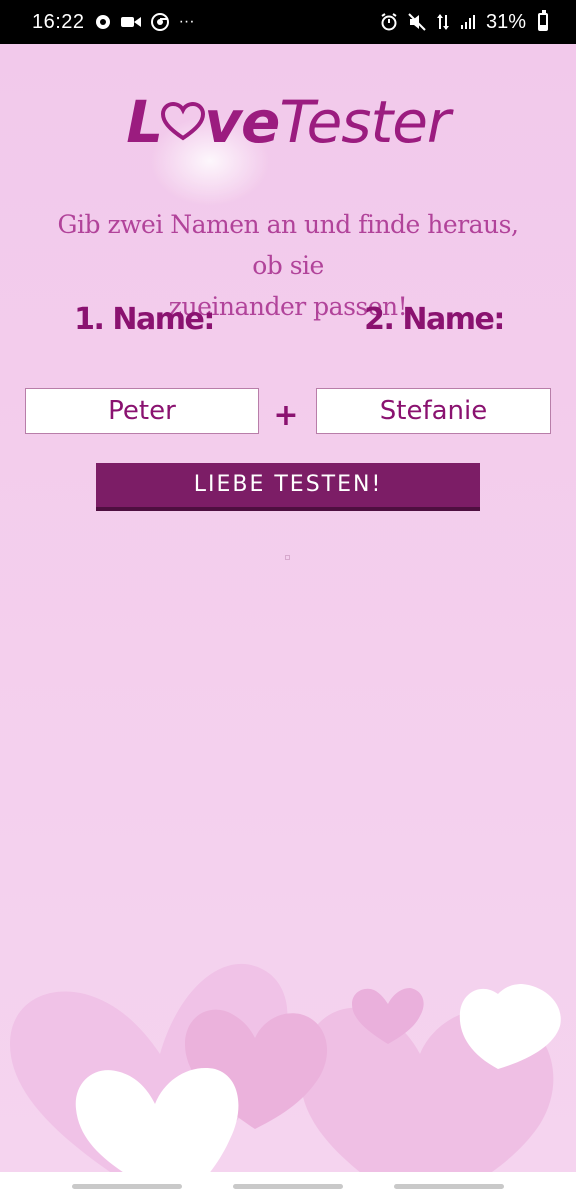 The height and width of the screenshot is (1200, 576). I want to click on status-right-group: 31%, so click(464, 22).